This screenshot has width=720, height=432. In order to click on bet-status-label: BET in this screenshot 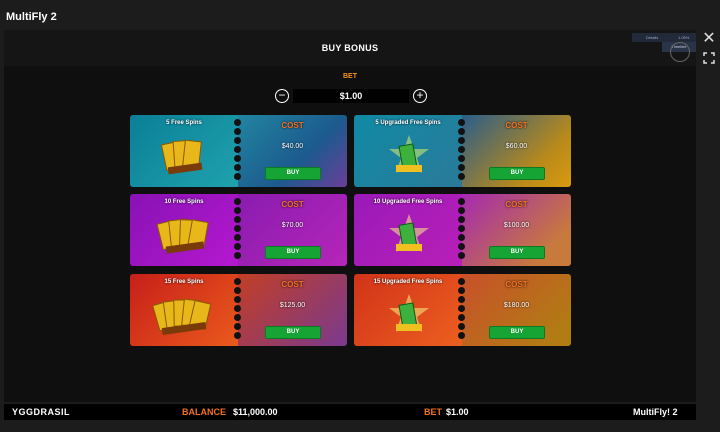, I will do `click(433, 412)`.